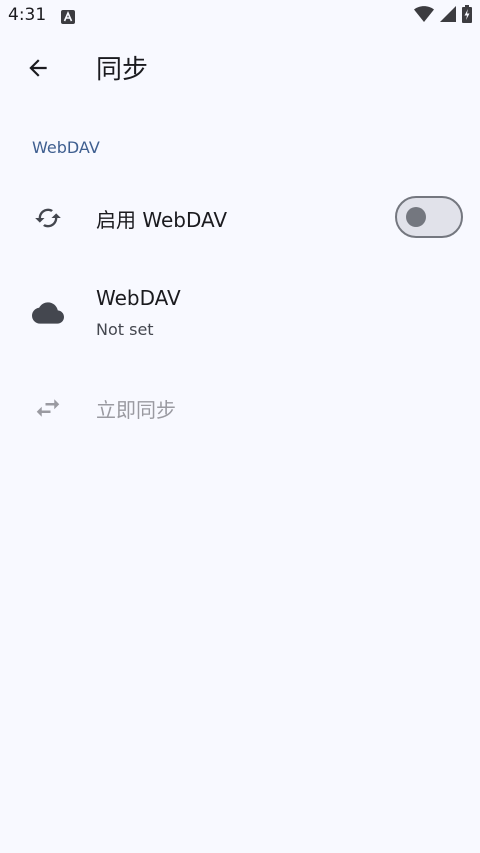 This screenshot has height=853, width=480. I want to click on status-time: 4:31, so click(27, 15).